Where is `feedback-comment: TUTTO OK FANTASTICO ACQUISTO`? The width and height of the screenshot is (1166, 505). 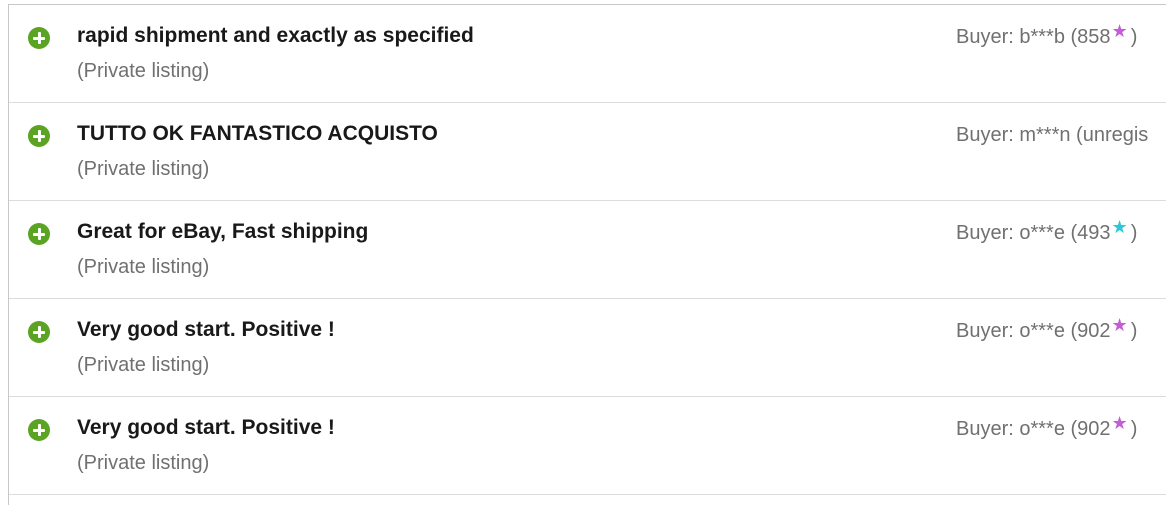
feedback-comment: TUTTO OK FANTASTICO ACQUISTO is located at coordinates (257, 133).